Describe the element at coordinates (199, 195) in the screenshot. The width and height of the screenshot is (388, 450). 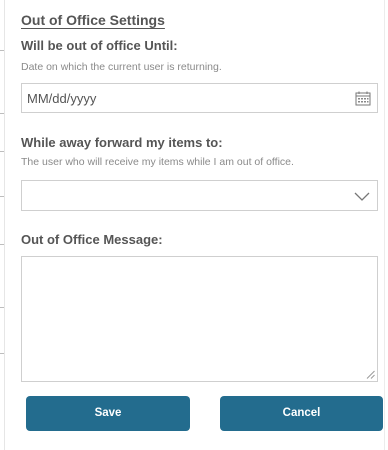
I see `forward-user-select` at that location.